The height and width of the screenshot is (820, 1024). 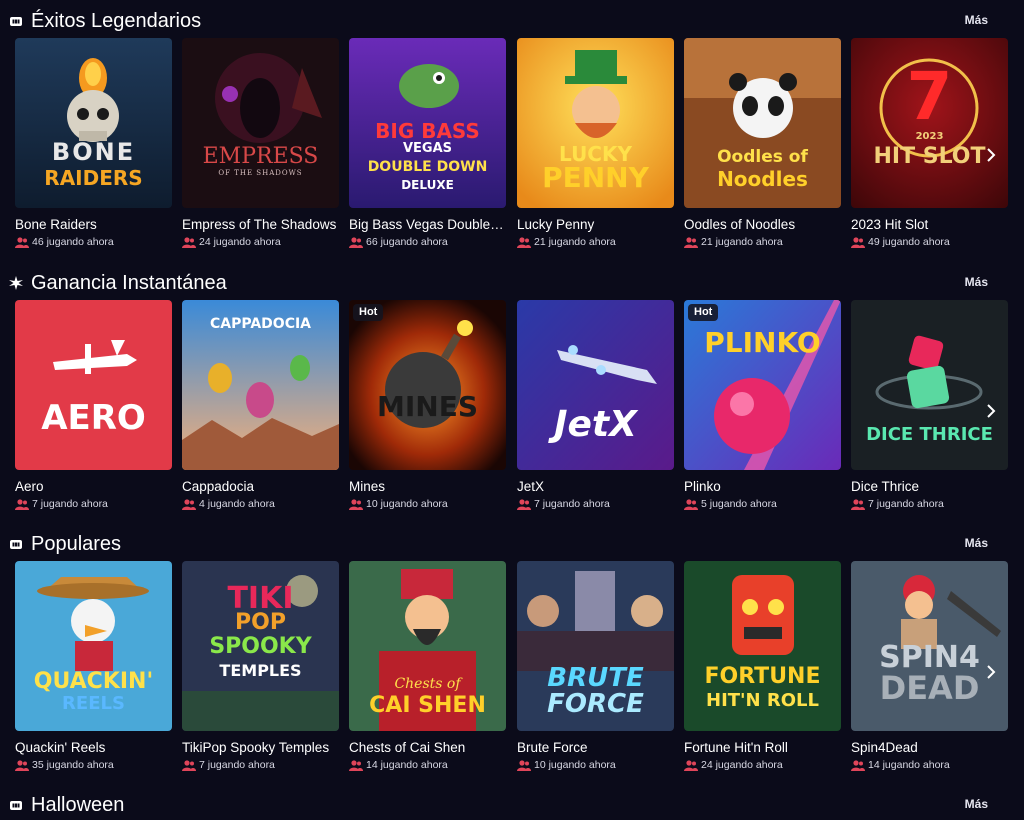 What do you see at coordinates (552, 747) in the screenshot?
I see `game-name: Brute Force` at bounding box center [552, 747].